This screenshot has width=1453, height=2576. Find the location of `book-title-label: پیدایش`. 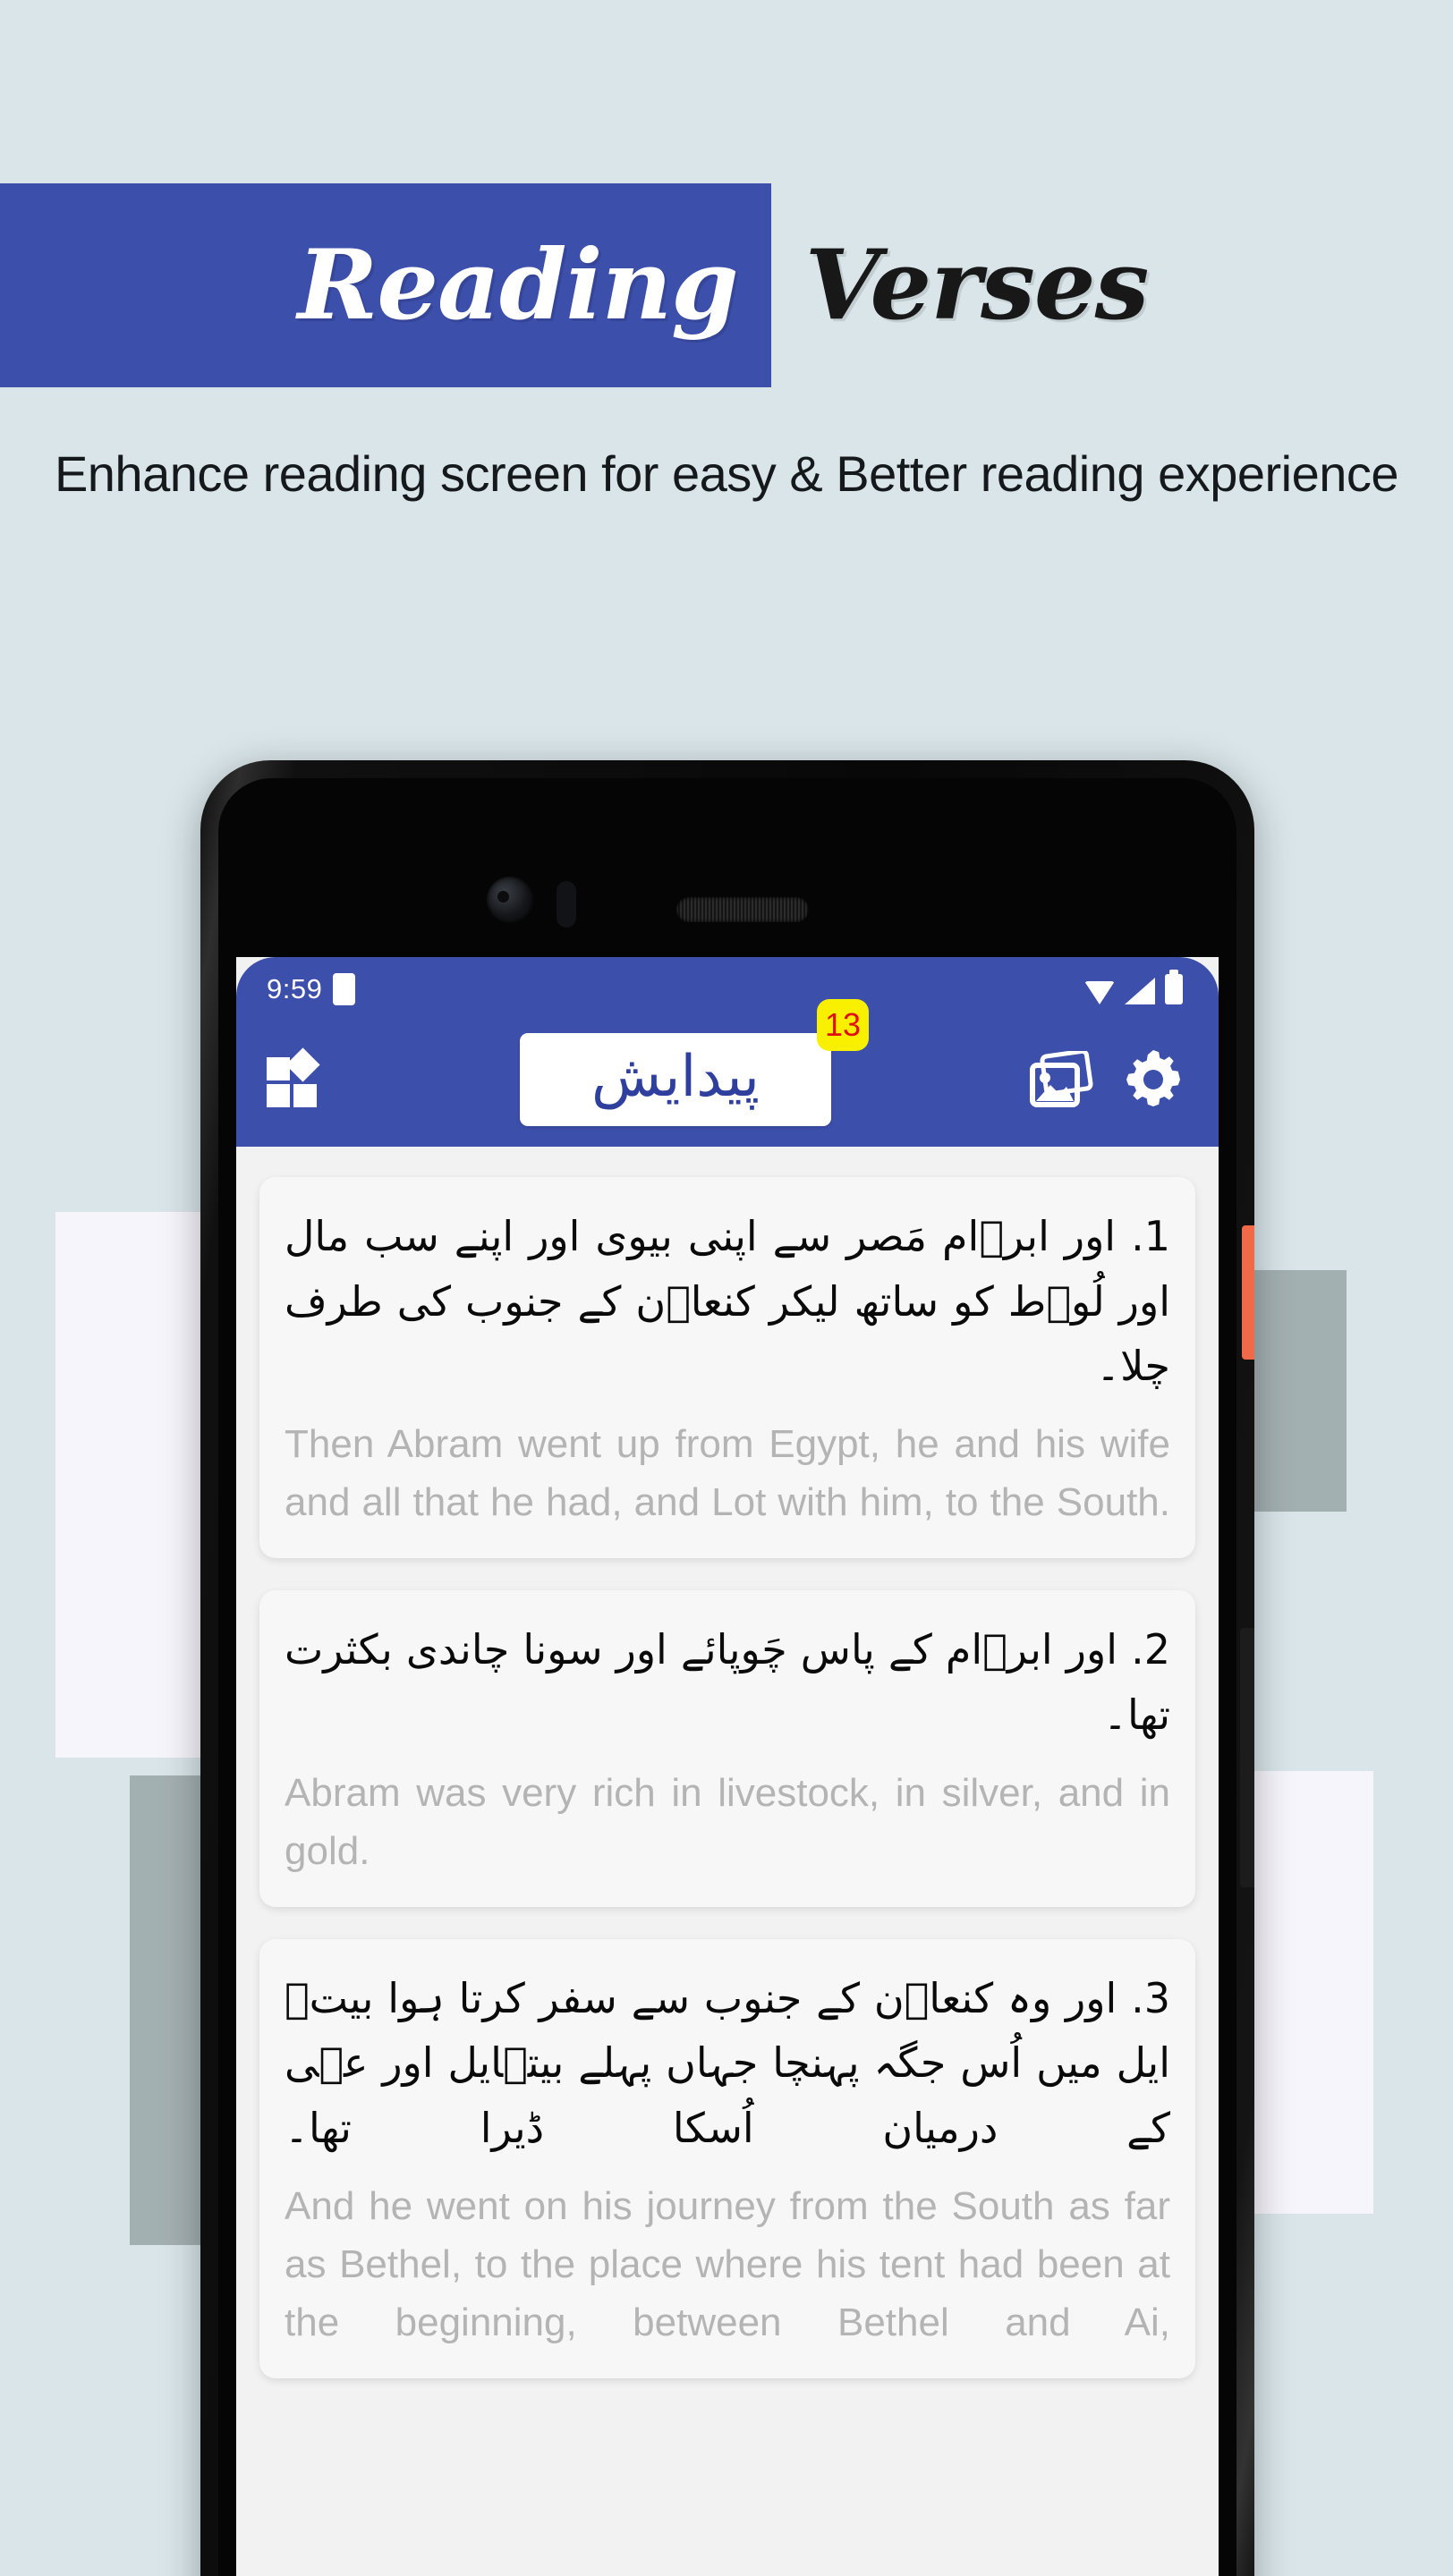

book-title-label: پیدایش is located at coordinates (675, 1077).